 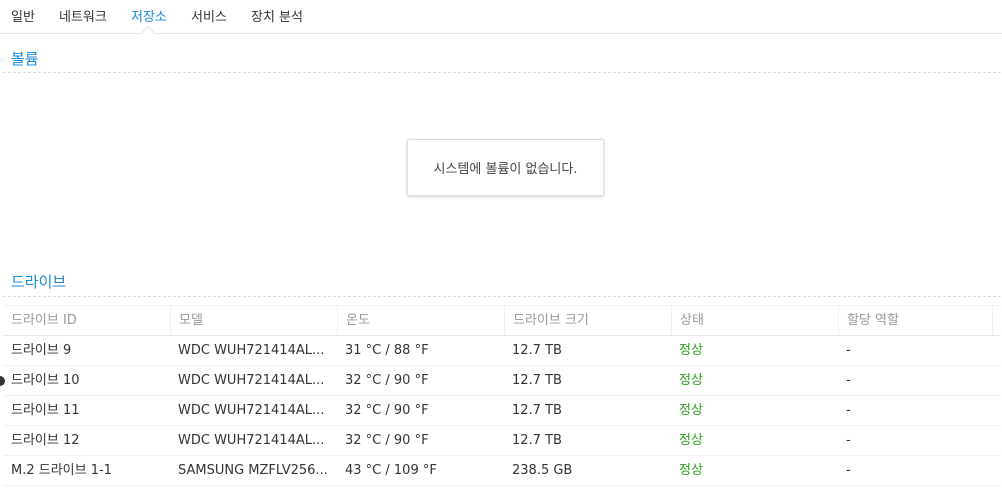 What do you see at coordinates (61, 470) in the screenshot?
I see `cell-drive-id: M.2 드라이브 1-1` at bounding box center [61, 470].